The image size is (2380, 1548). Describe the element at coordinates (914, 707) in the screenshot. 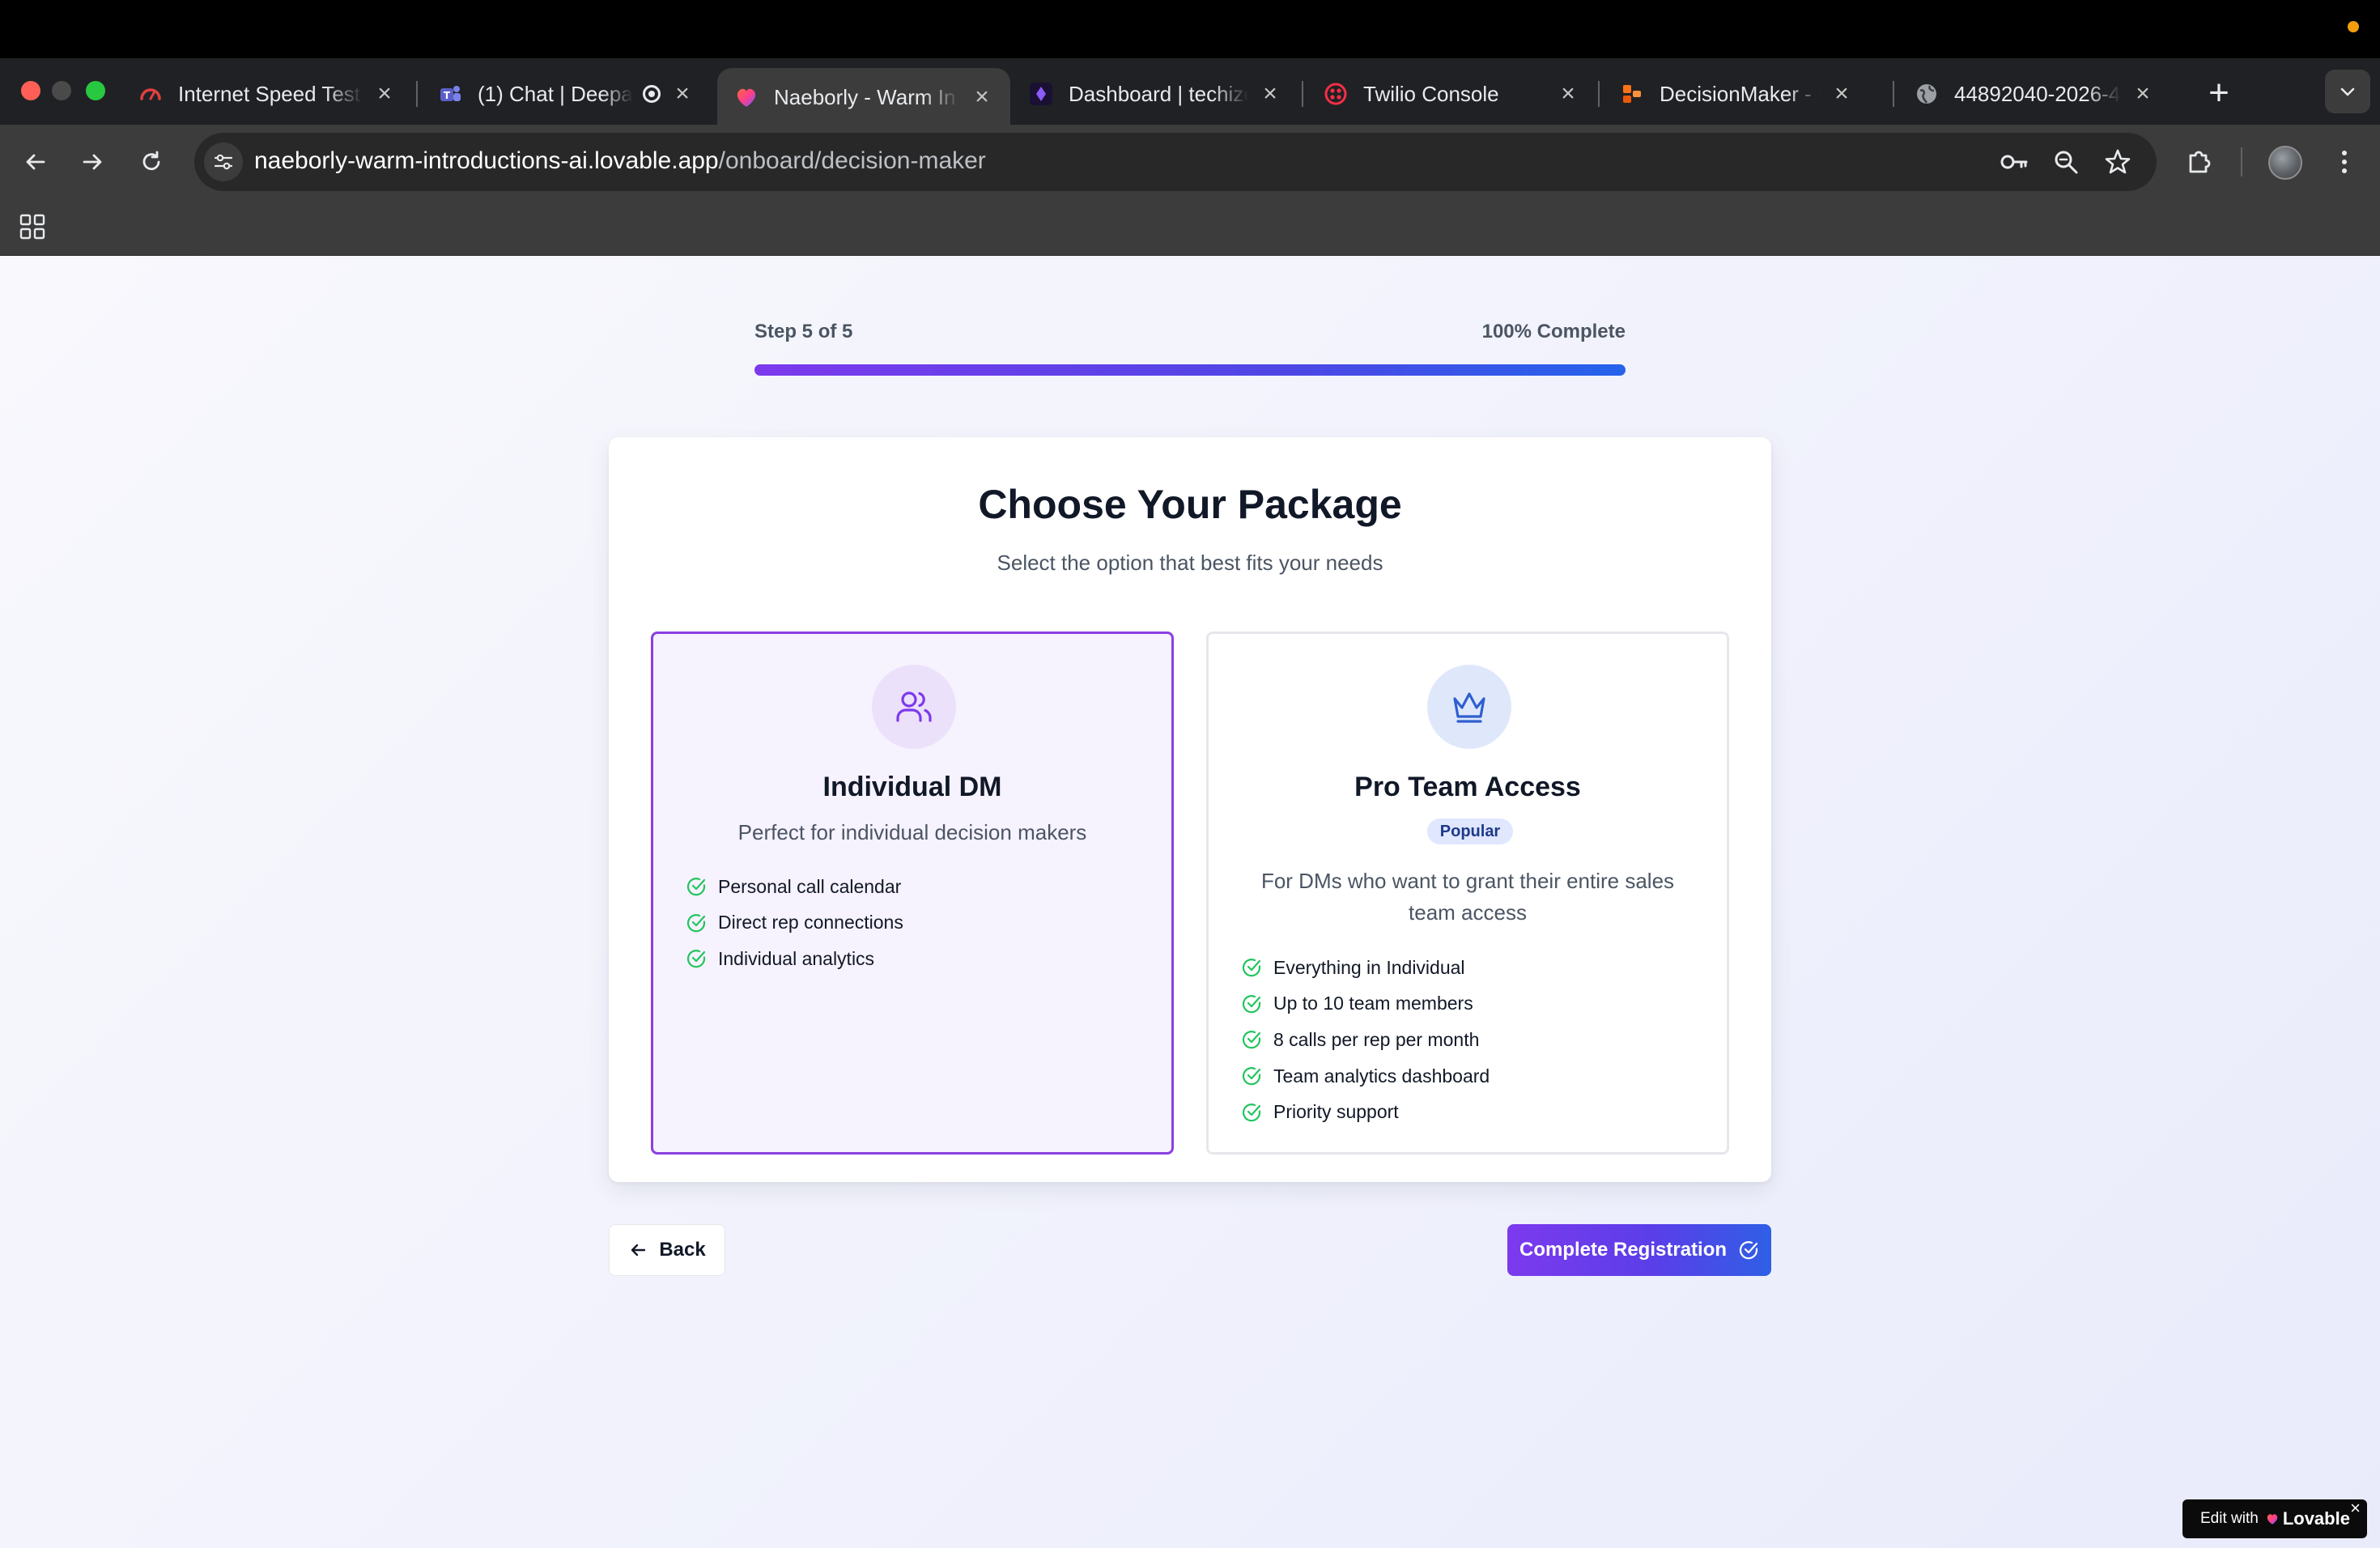

I see `users-icon` at that location.